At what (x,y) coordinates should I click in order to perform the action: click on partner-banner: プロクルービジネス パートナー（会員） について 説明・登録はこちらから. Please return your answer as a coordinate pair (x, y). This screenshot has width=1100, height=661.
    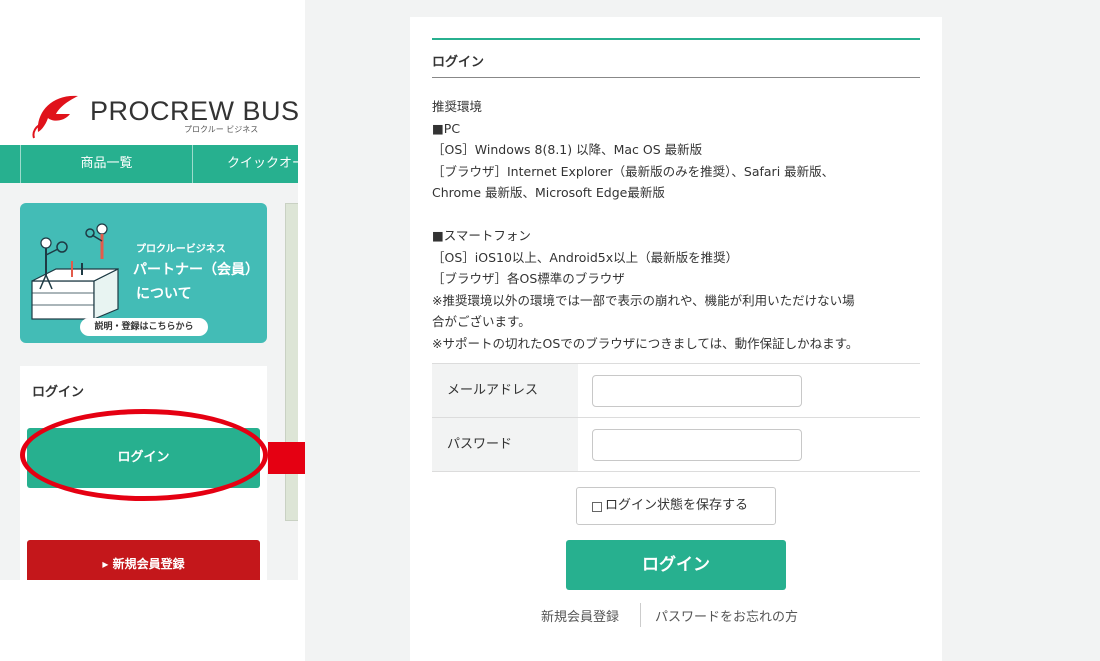
    Looking at the image, I should click on (143, 273).